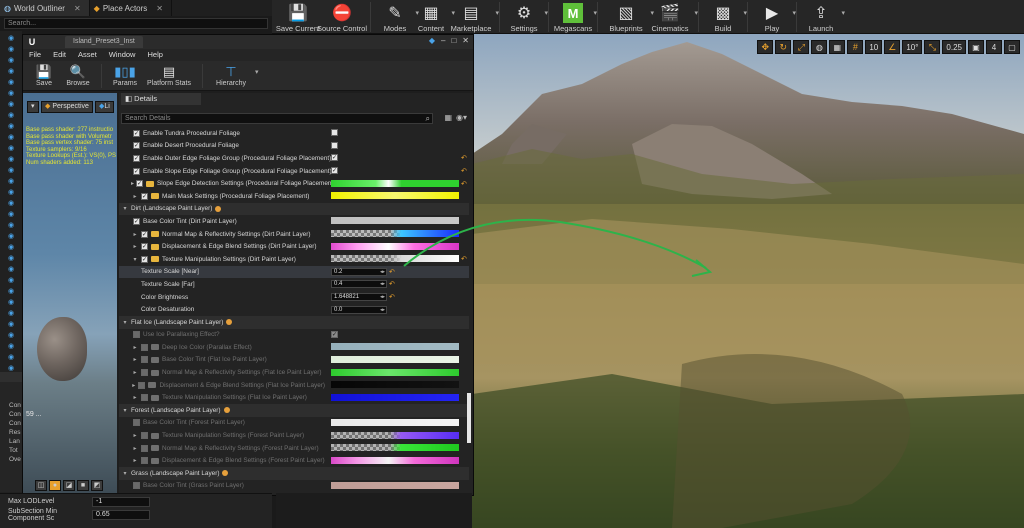 This screenshot has height=528, width=1024. Describe the element at coordinates (726, 17) in the screenshot. I see `build-button: ▩ Build ▾` at that location.